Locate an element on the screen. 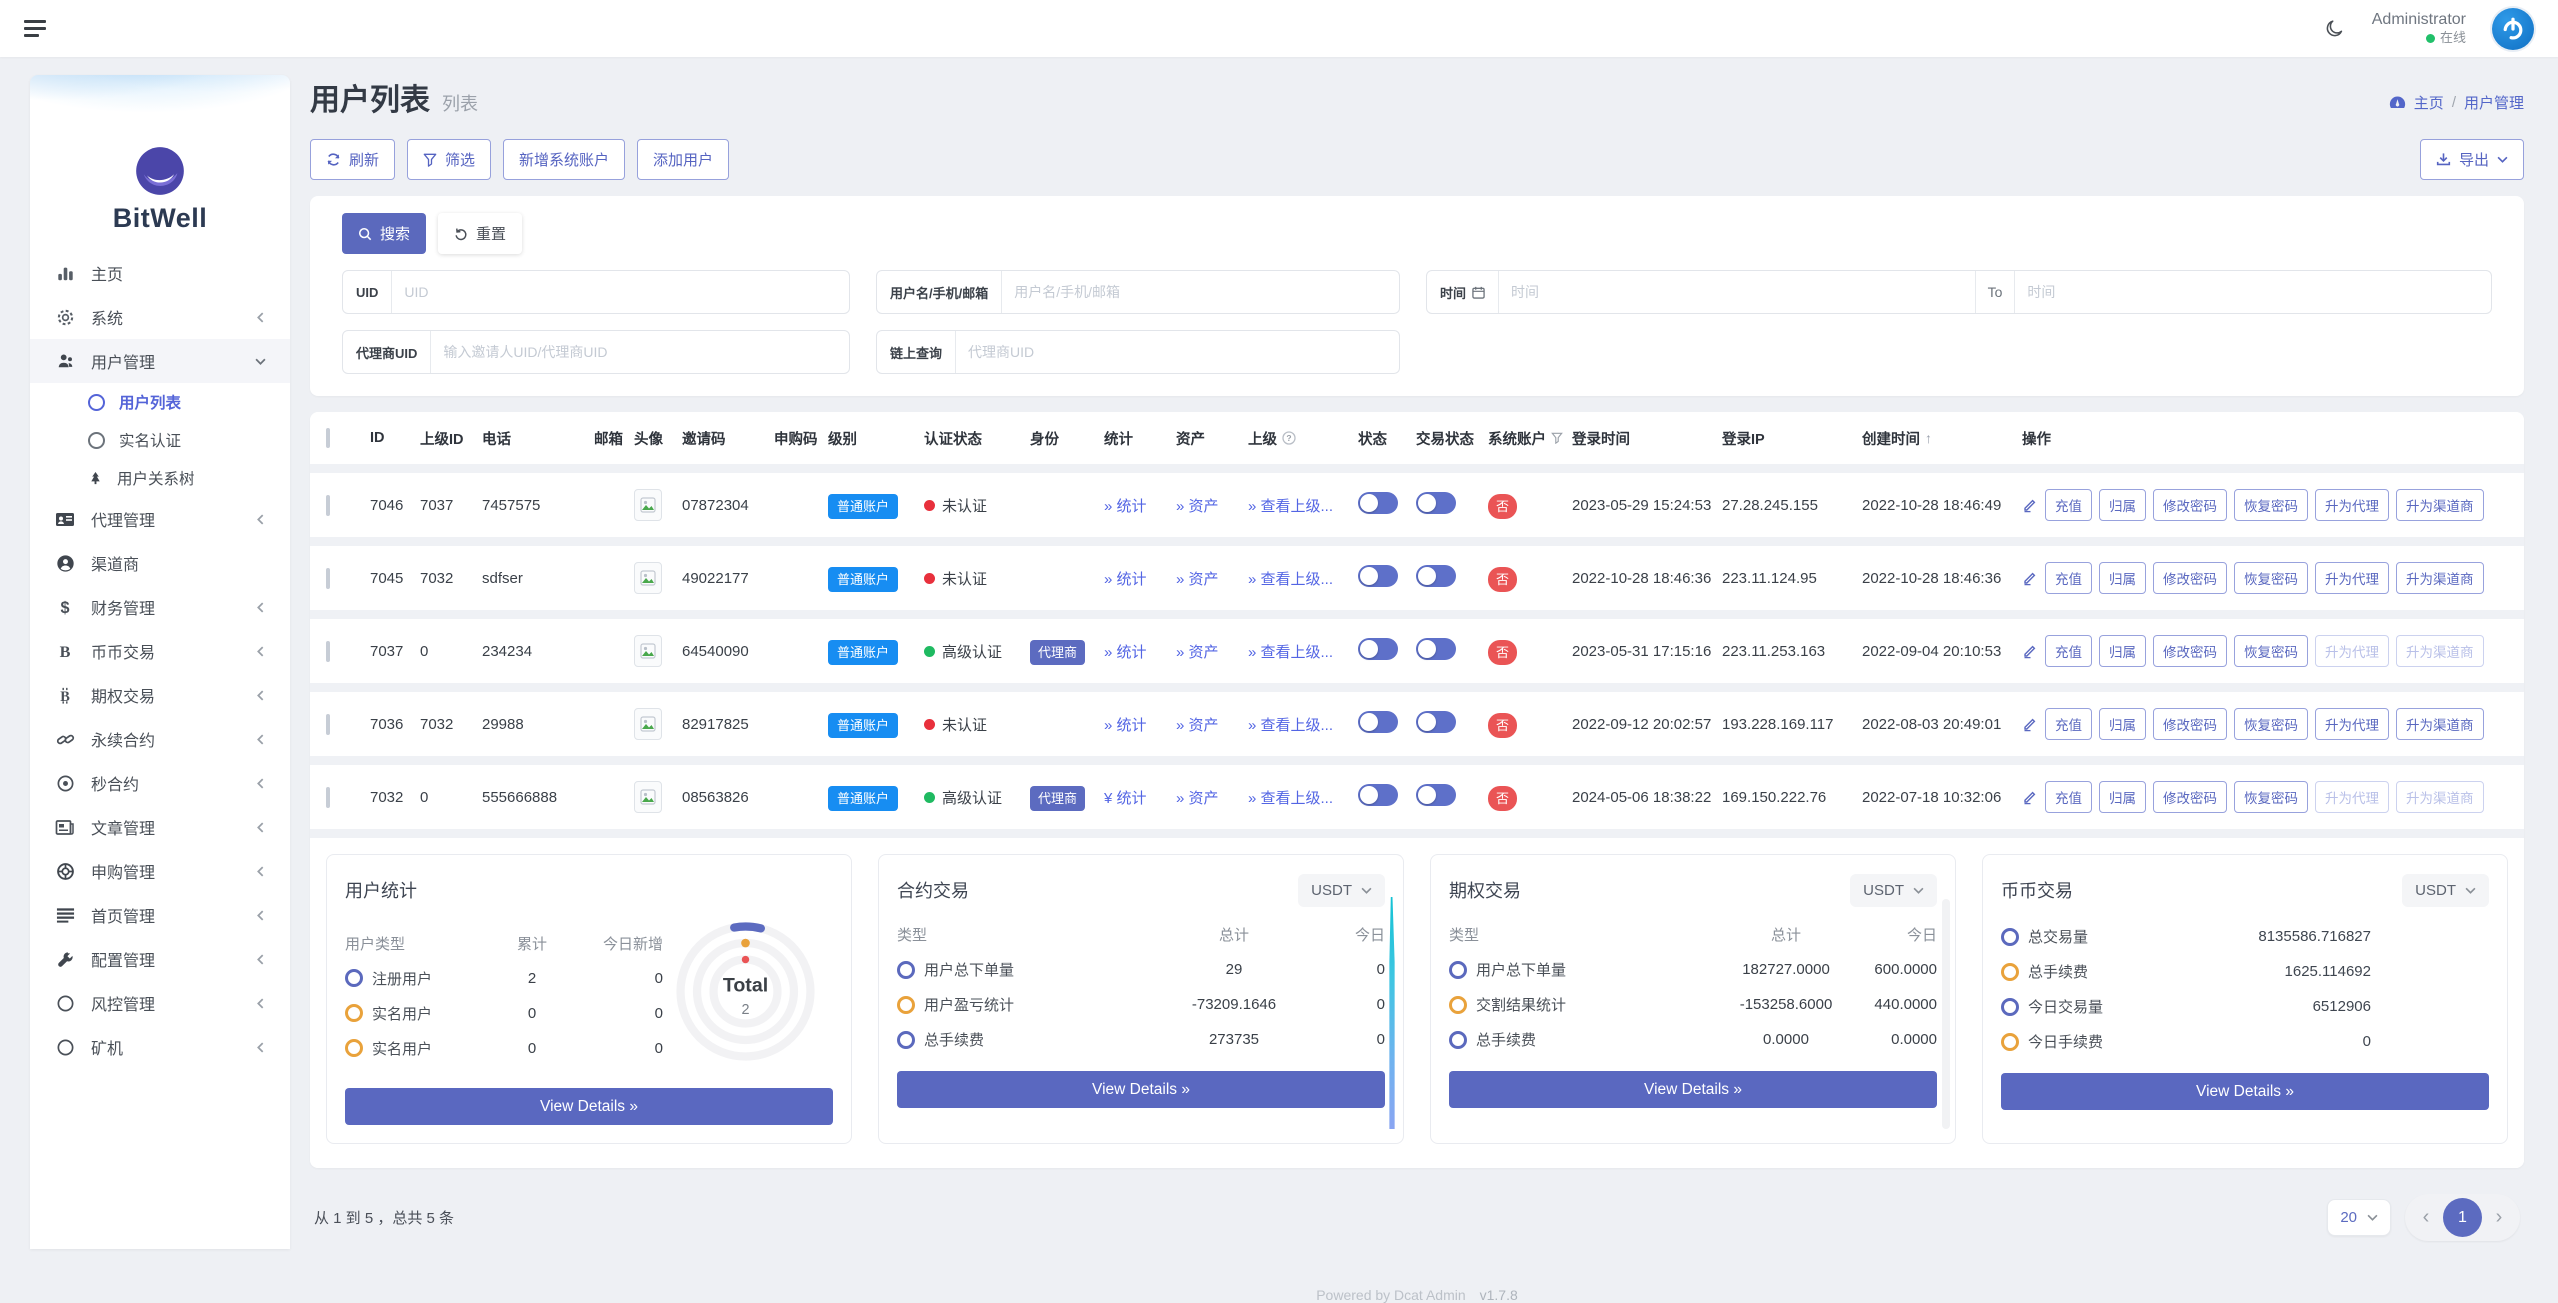 The height and width of the screenshot is (1303, 2558). account-input is located at coordinates (1200, 292).